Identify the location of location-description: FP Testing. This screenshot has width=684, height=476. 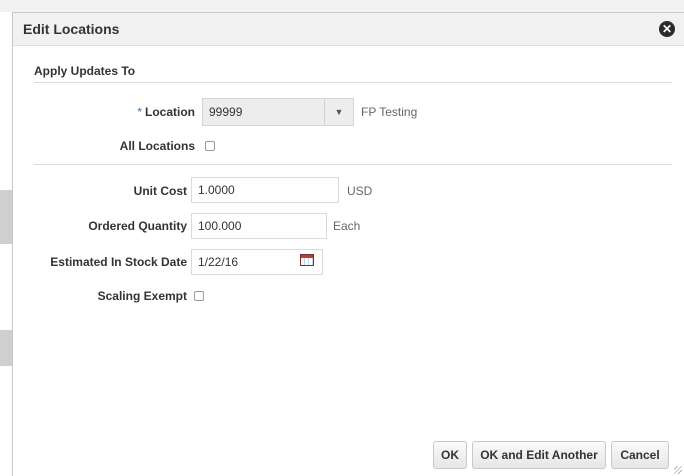
(389, 112).